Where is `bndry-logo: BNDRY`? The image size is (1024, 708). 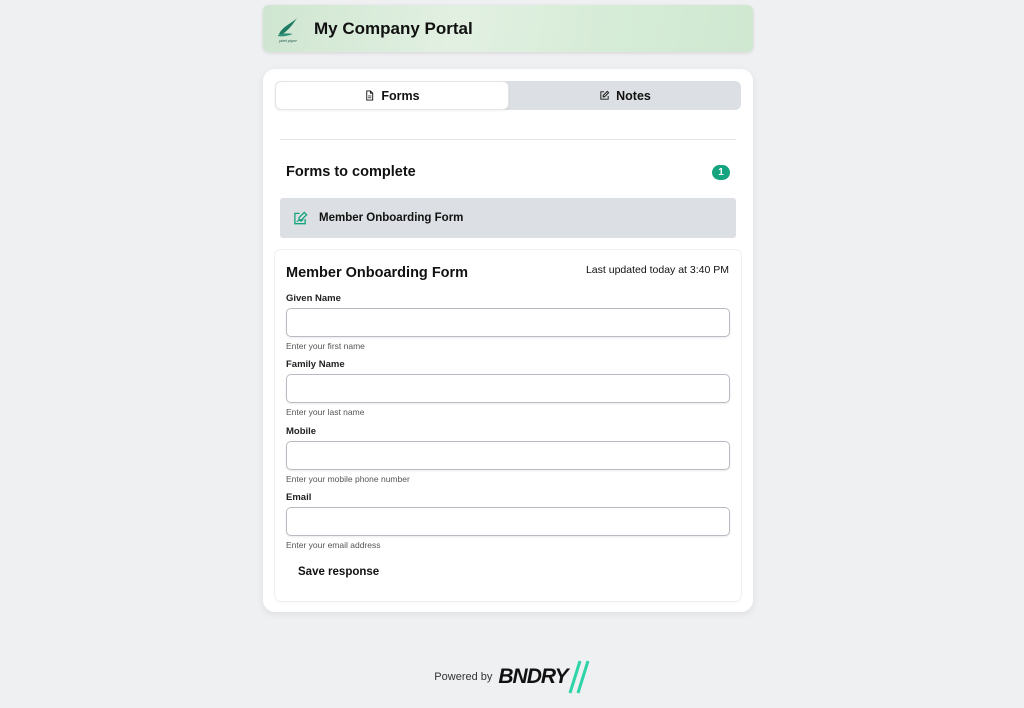
bndry-logo: BNDRY is located at coordinates (544, 677).